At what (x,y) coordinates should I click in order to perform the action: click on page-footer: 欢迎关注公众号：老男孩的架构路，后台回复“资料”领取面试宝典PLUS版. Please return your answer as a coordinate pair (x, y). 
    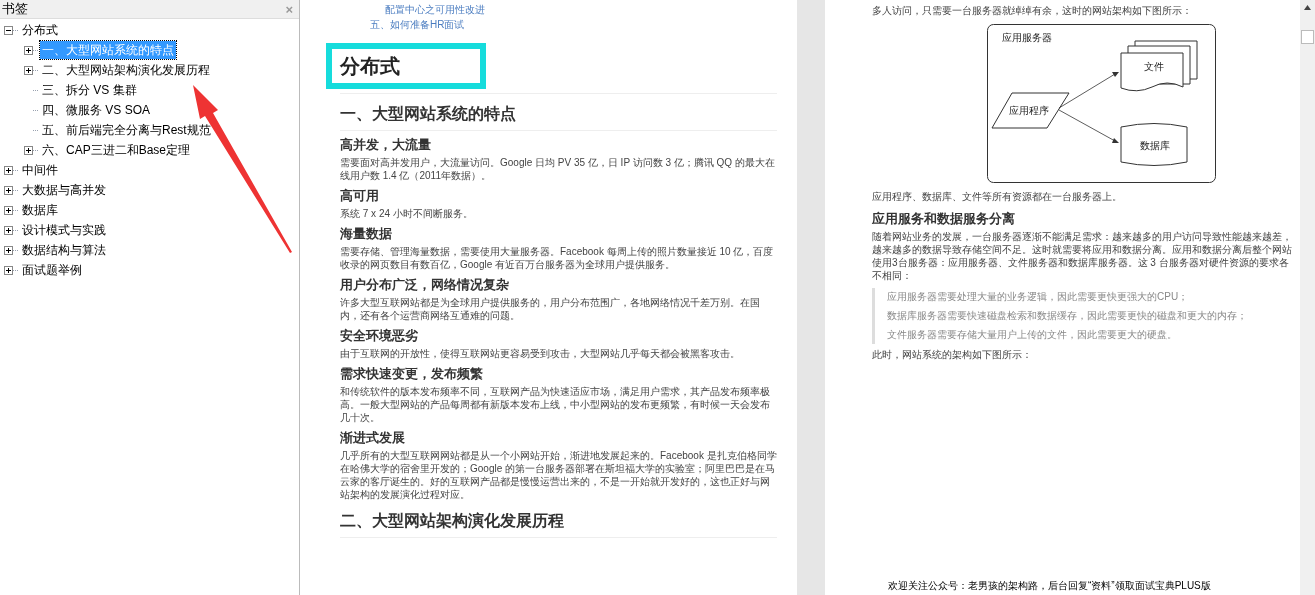
    Looking at the image, I should click on (1082, 586).